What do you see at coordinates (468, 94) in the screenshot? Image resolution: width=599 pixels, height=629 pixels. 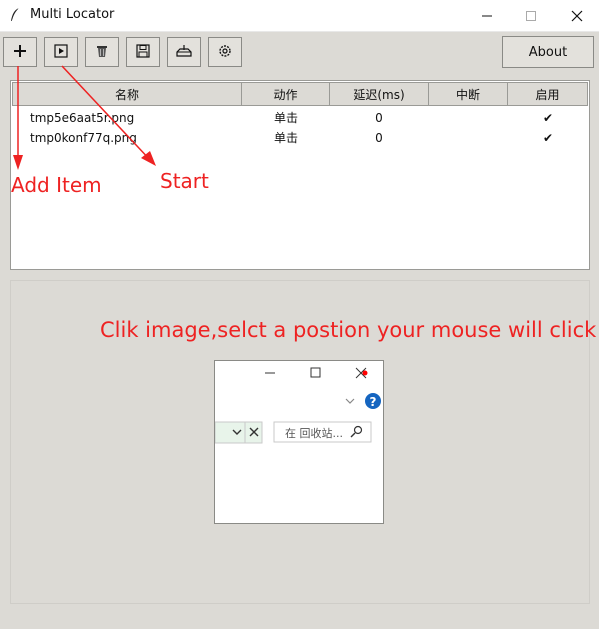 I see `column-header-interrupt: 中断` at bounding box center [468, 94].